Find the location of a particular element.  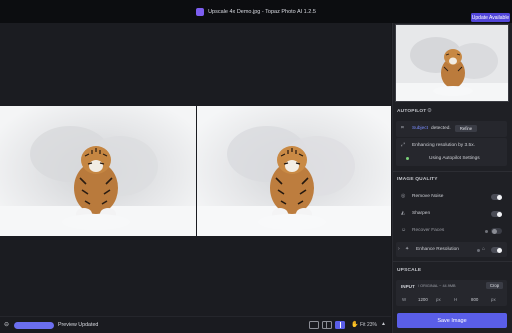

single-view-button is located at coordinates (314, 325).